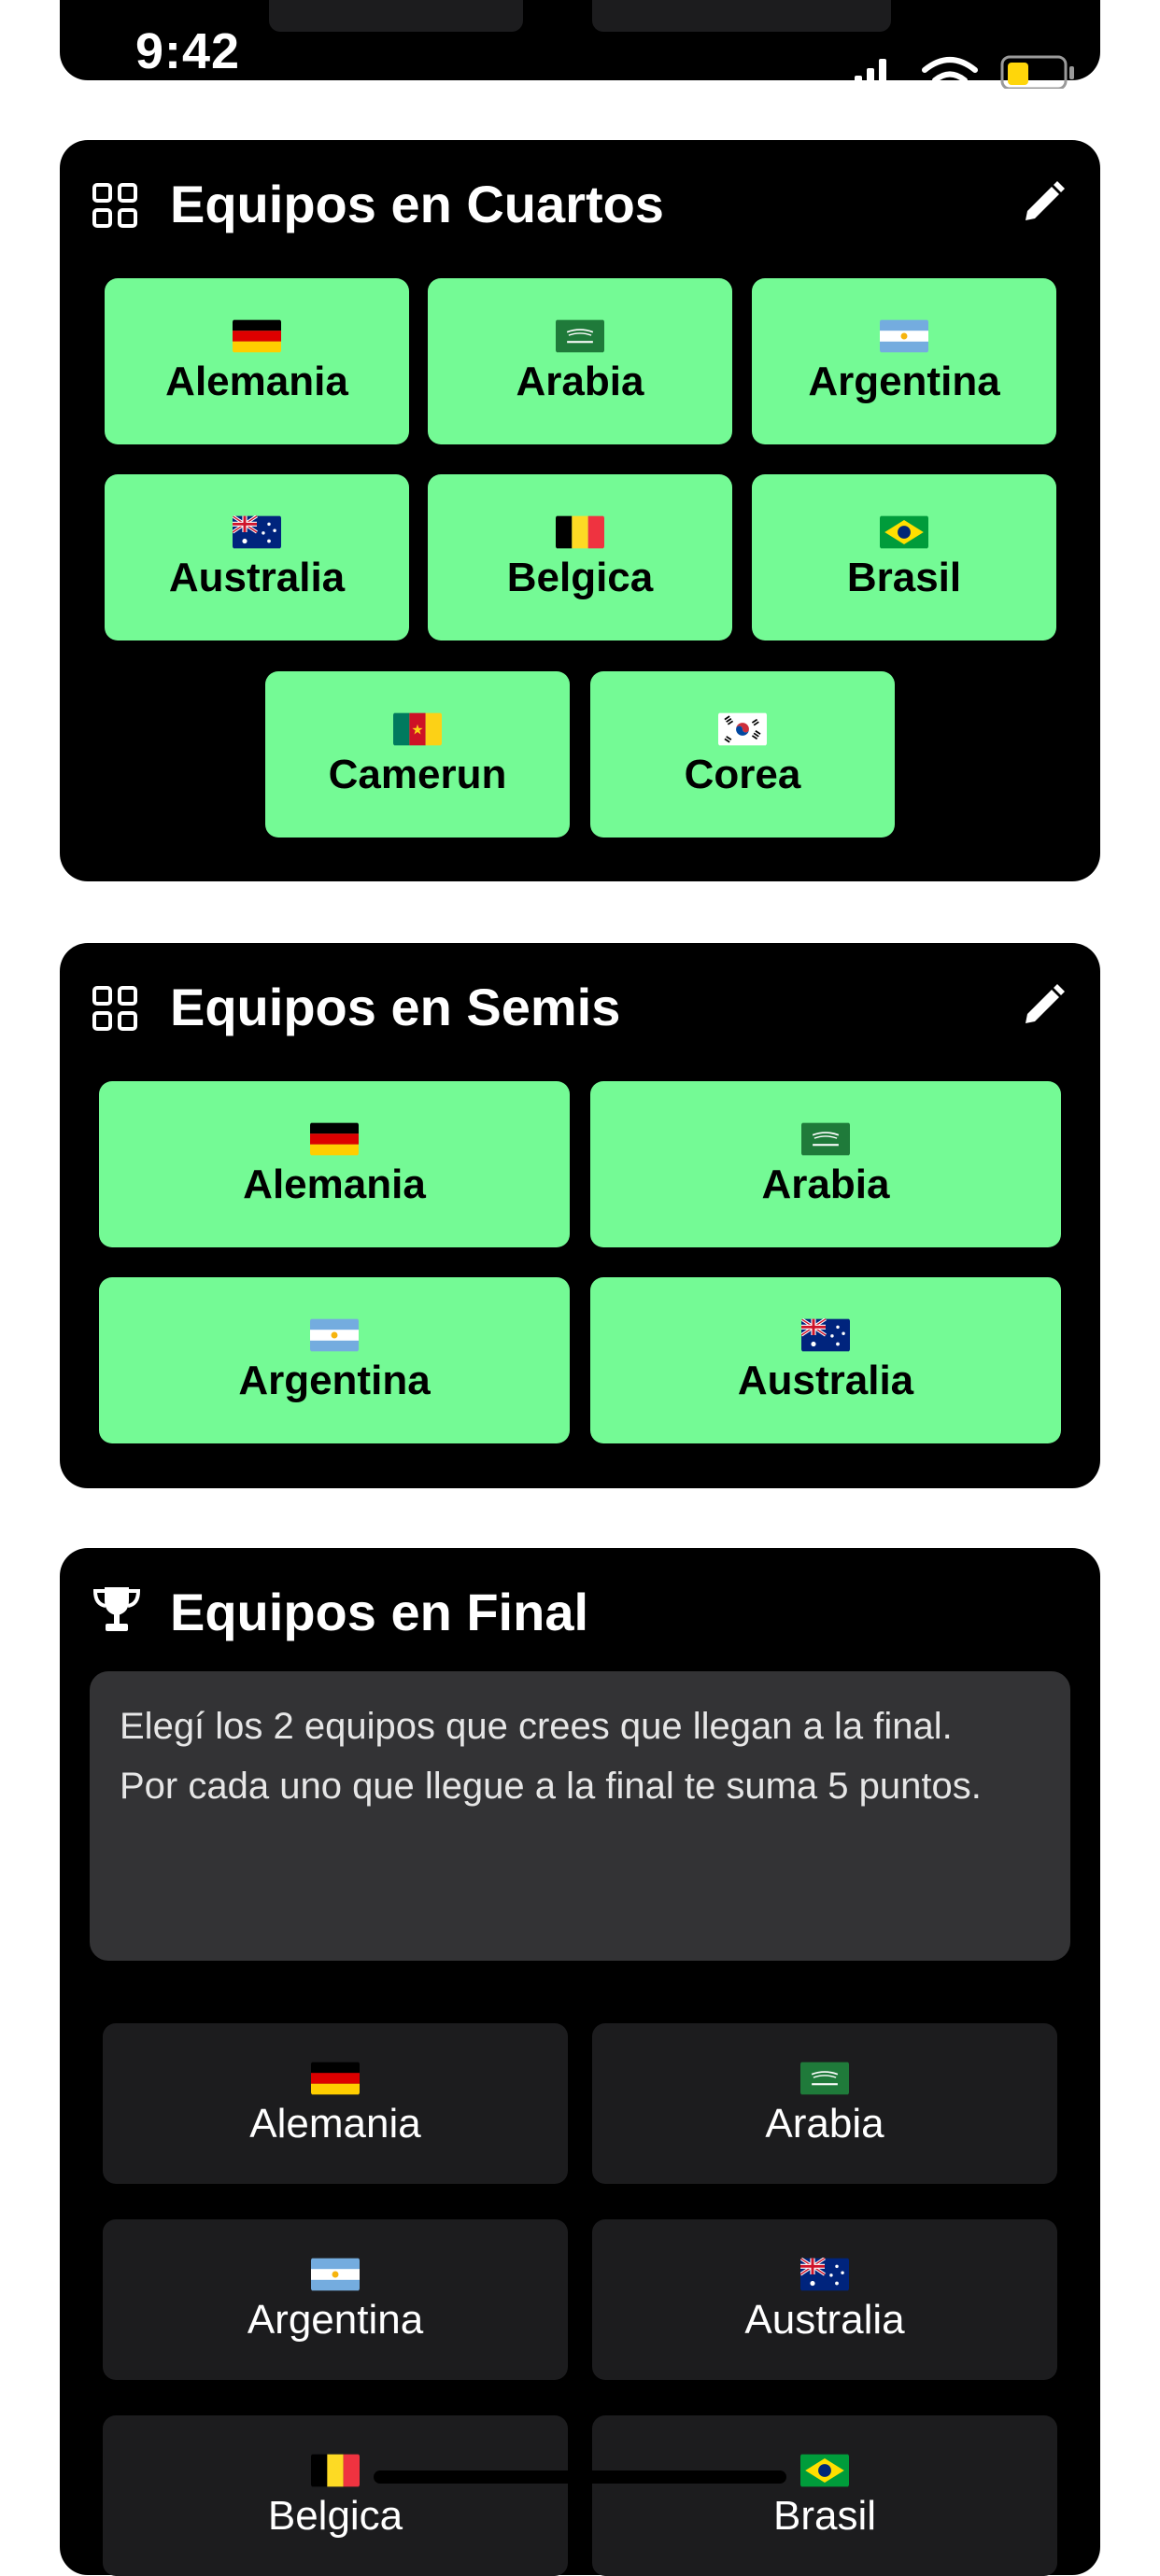 The height and width of the screenshot is (2576, 1160). Describe the element at coordinates (188, 51) in the screenshot. I see `status-time: 9:42` at that location.